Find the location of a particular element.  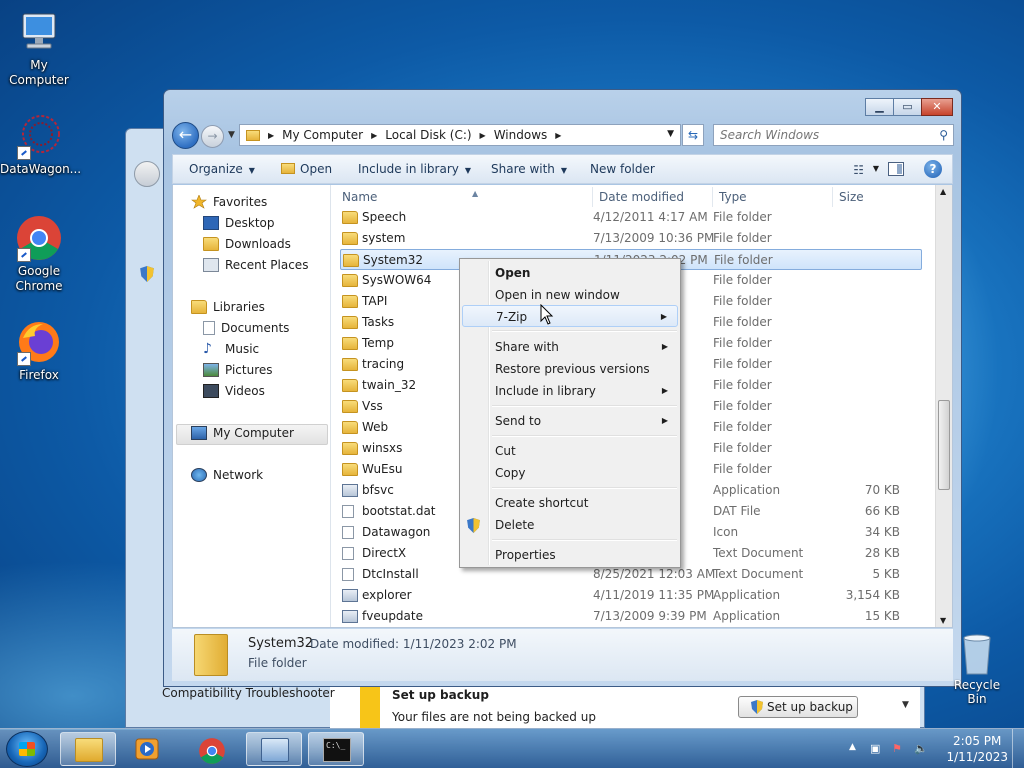

include-in-library-button: Include in library ▼ is located at coordinates (414, 169).